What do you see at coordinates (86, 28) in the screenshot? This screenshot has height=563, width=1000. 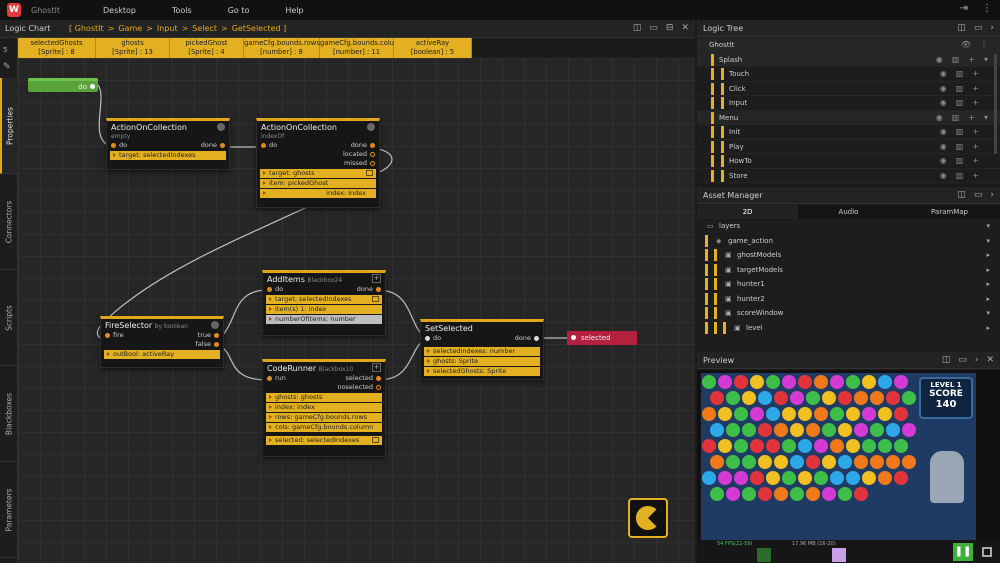 I see `crumb-ghostit: [ GhostIt` at bounding box center [86, 28].